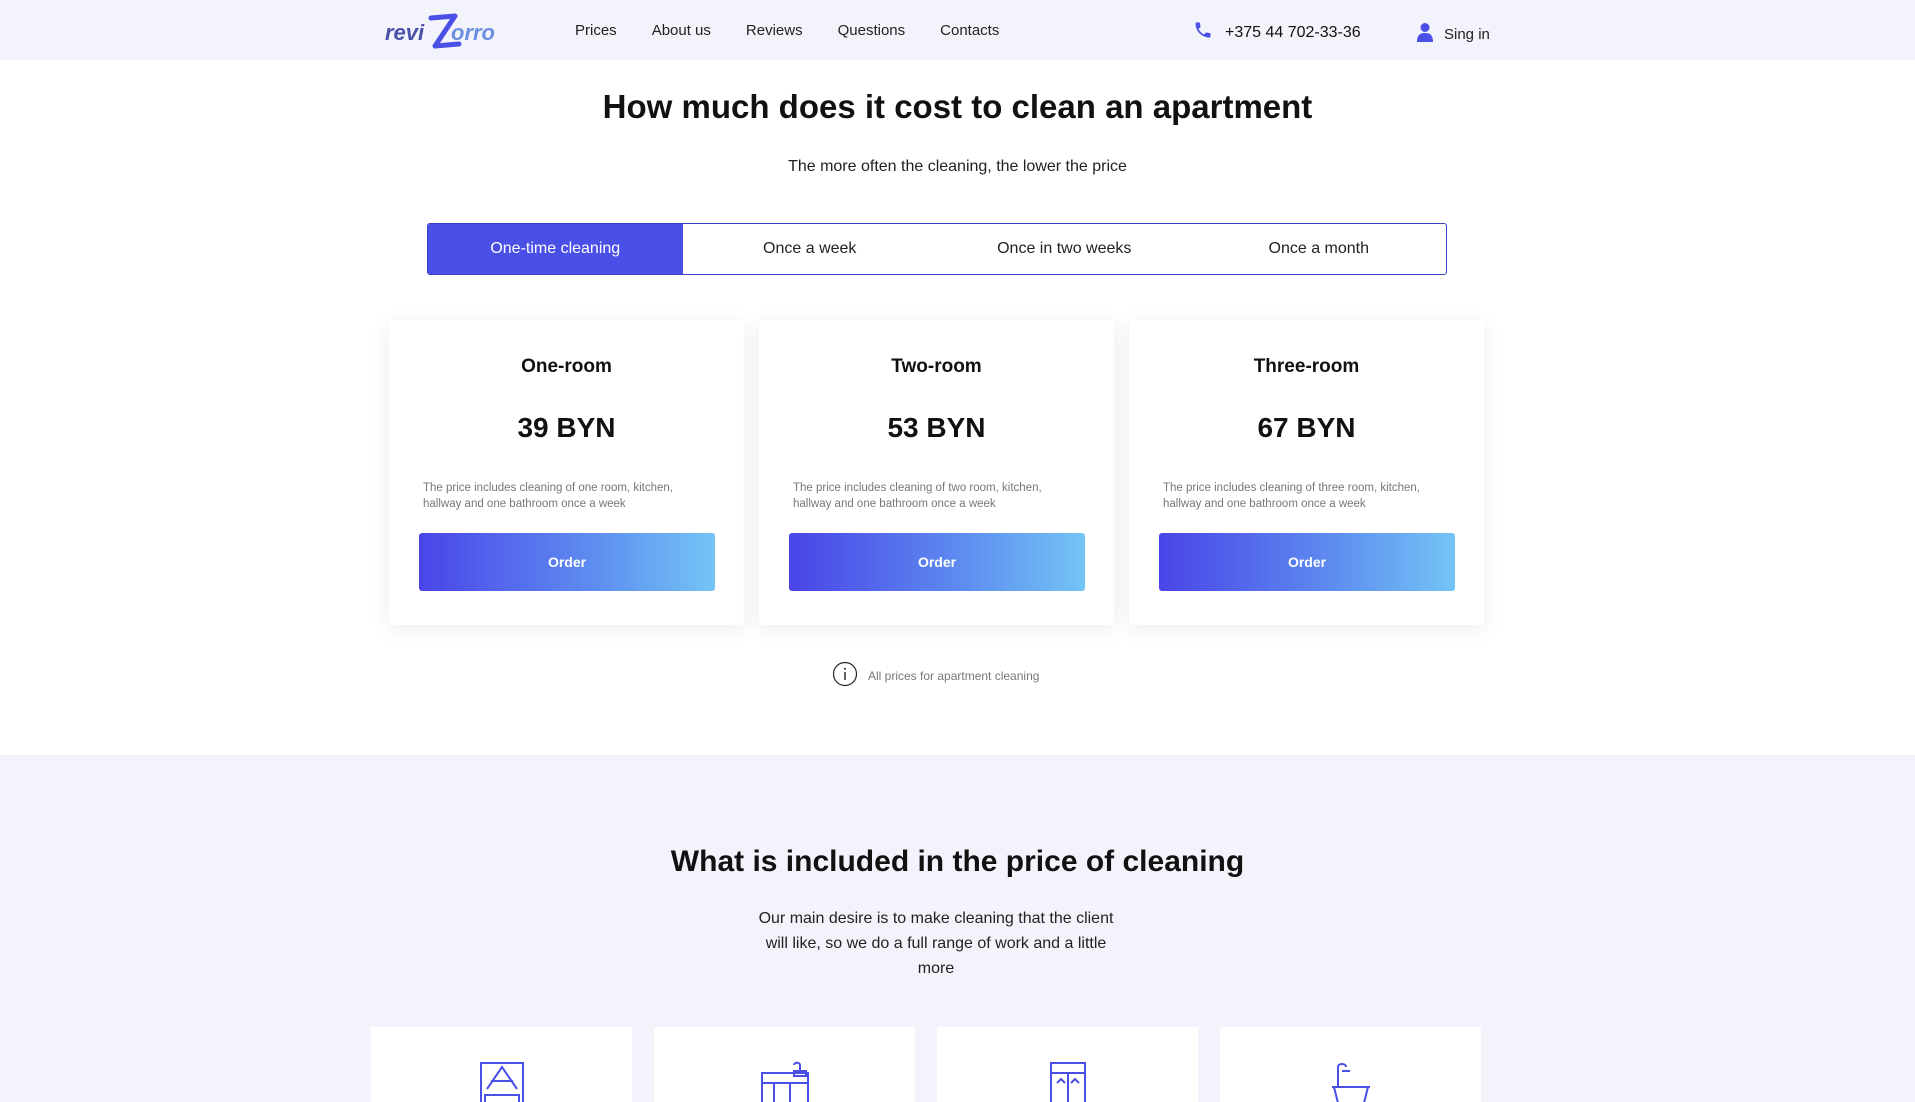 This screenshot has height=1102, width=1915. What do you see at coordinates (596, 30) in the screenshot?
I see `nav-prices: Prices` at bounding box center [596, 30].